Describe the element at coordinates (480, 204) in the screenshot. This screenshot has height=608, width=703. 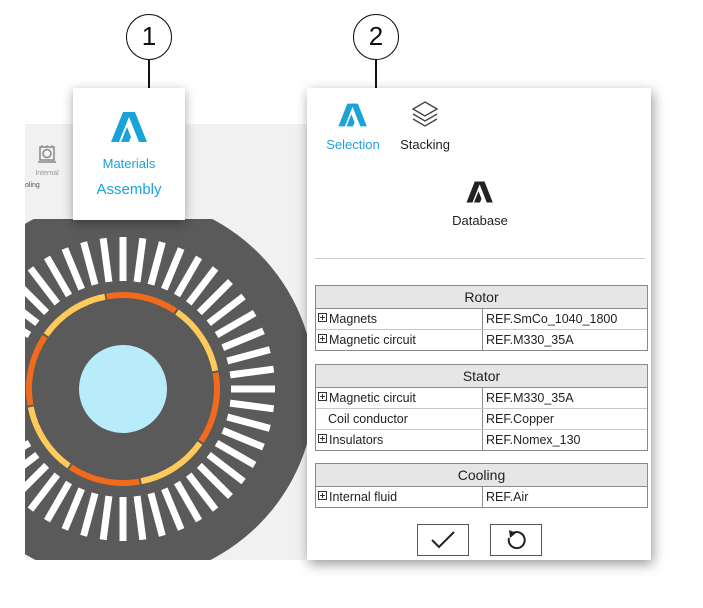
I see `database-button: Database` at that location.